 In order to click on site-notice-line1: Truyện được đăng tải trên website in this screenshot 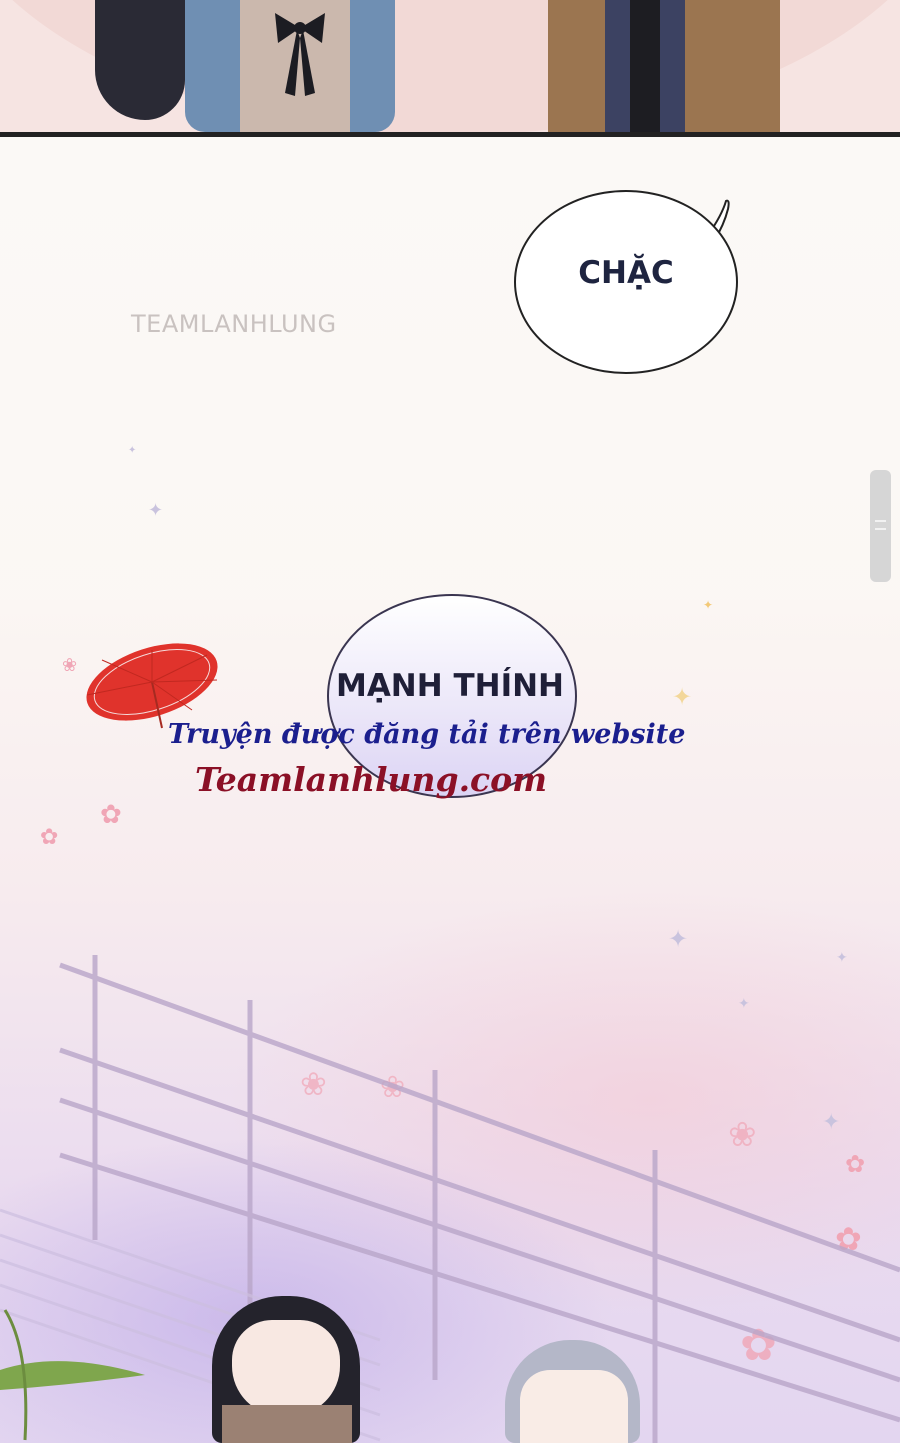, I will do `click(427, 734)`.